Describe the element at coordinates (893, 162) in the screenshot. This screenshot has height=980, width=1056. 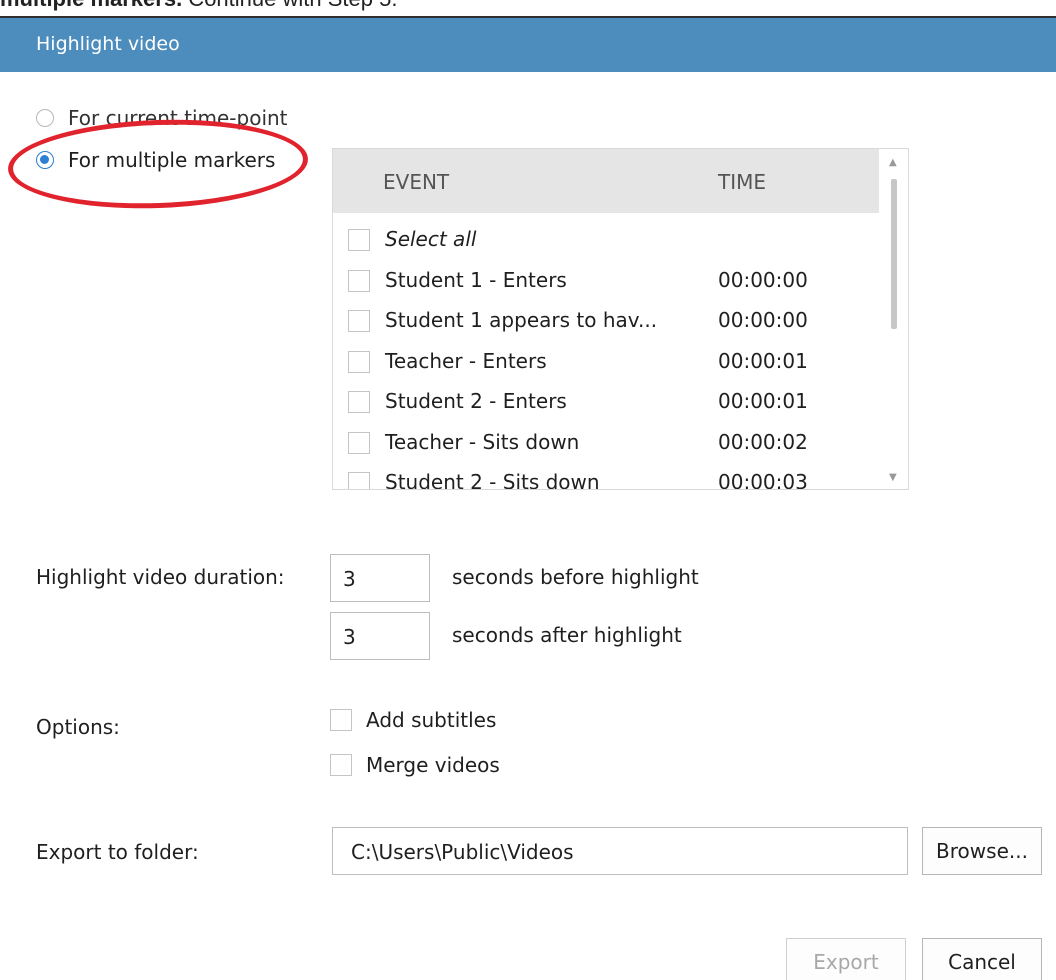
I see `scroll-up-arrow-icon: ▲` at that location.